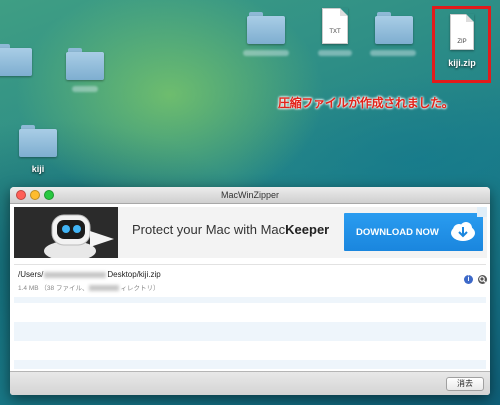 The image size is (500, 405). Describe the element at coordinates (462, 42) in the screenshot. I see `zip-file-type-label: ZIP` at that location.